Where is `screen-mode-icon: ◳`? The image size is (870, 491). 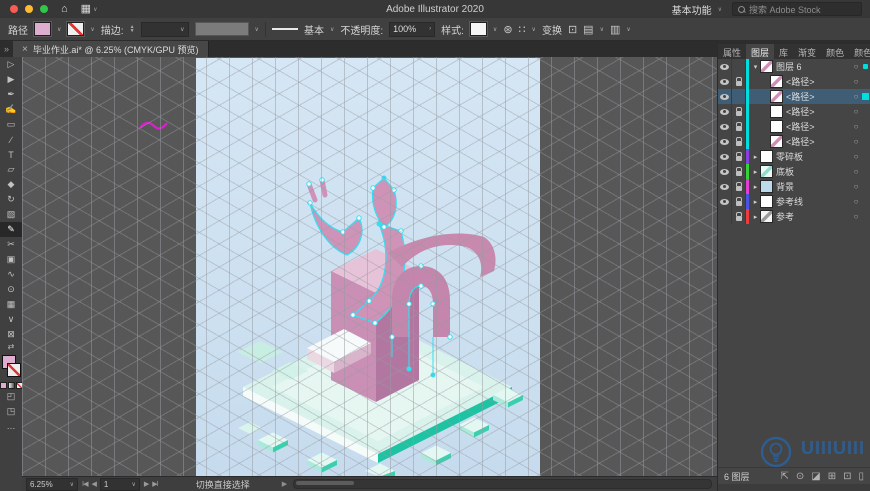
screen-mode-icon: ◳ is located at coordinates (11, 412).